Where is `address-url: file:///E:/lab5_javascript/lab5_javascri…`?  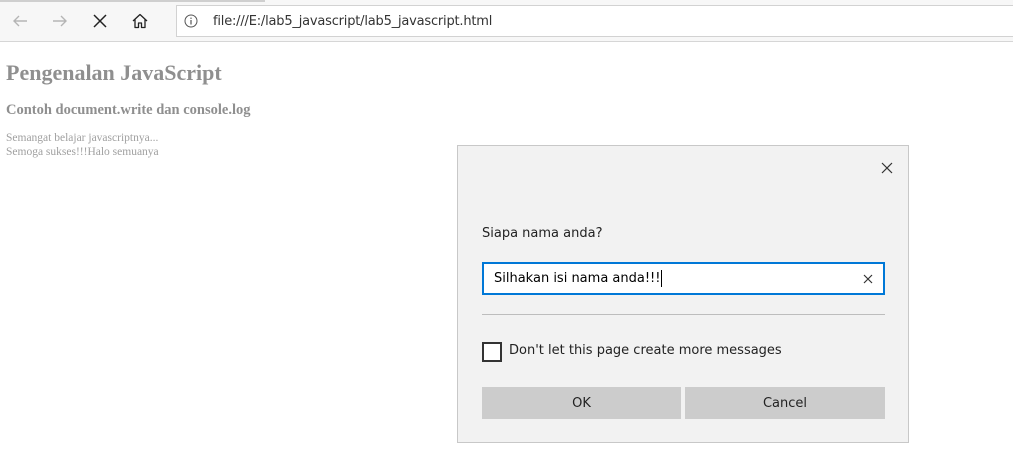
address-url: file:///E:/lab5_javascript/lab5_javascri… is located at coordinates (352, 21).